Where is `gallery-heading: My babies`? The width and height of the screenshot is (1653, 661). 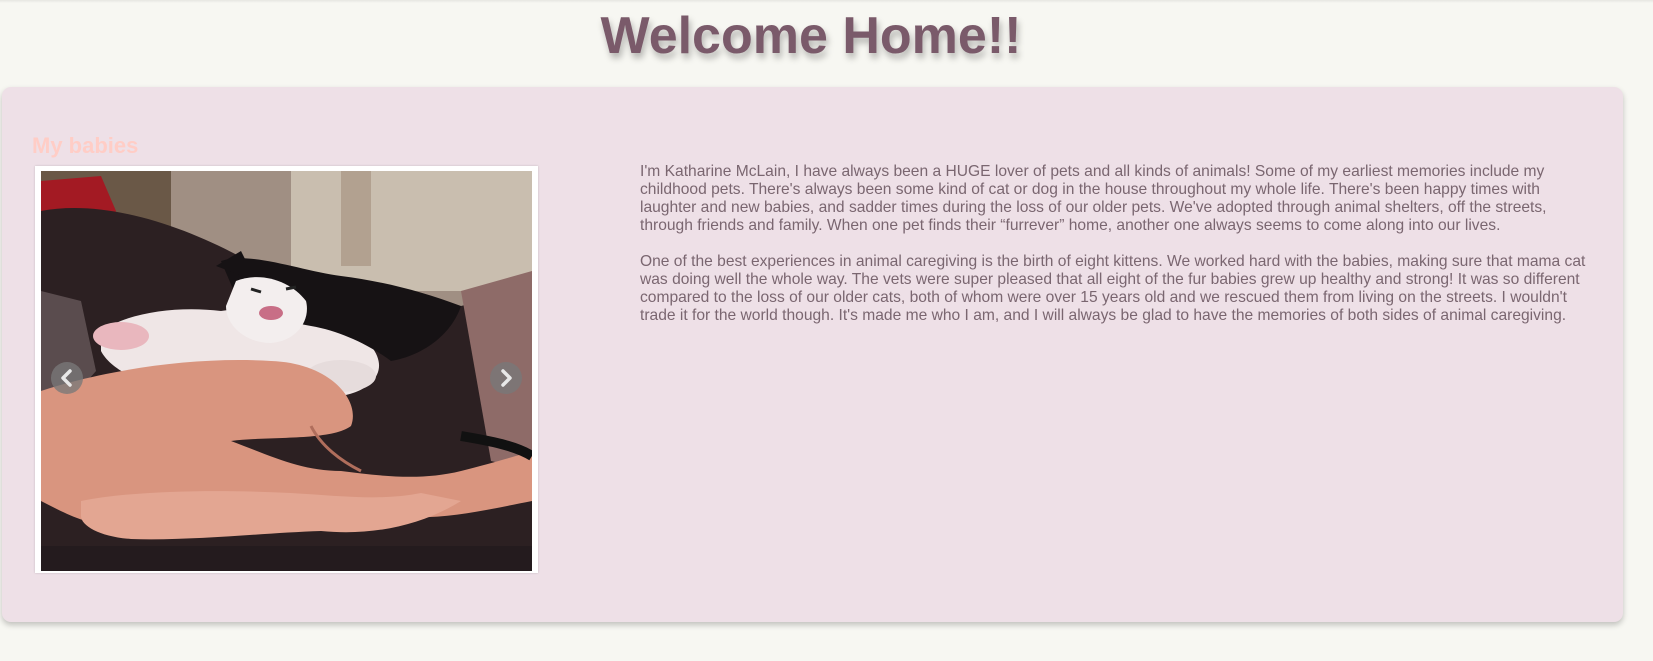
gallery-heading: My babies is located at coordinates (85, 145).